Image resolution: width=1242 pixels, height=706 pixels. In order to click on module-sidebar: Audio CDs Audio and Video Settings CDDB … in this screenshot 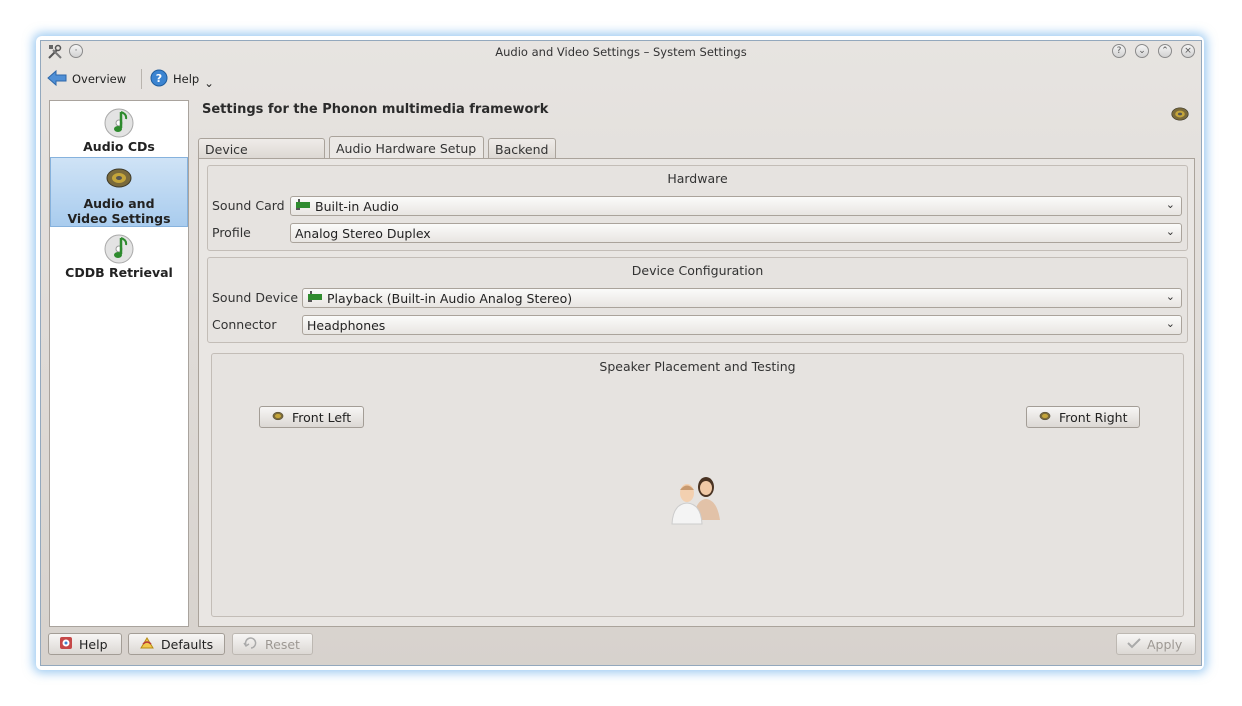, I will do `click(119, 363)`.